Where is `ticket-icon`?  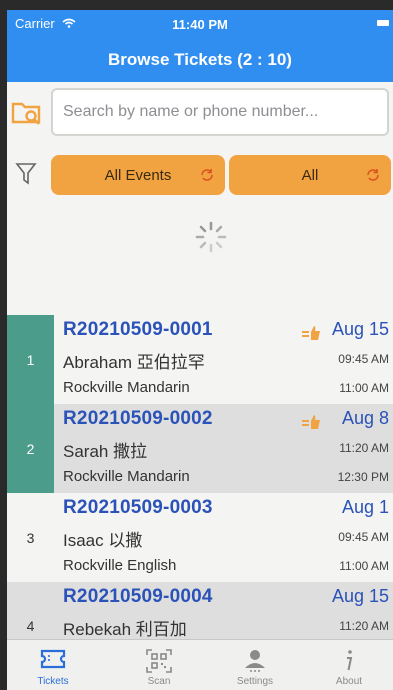 ticket-icon is located at coordinates (53, 659).